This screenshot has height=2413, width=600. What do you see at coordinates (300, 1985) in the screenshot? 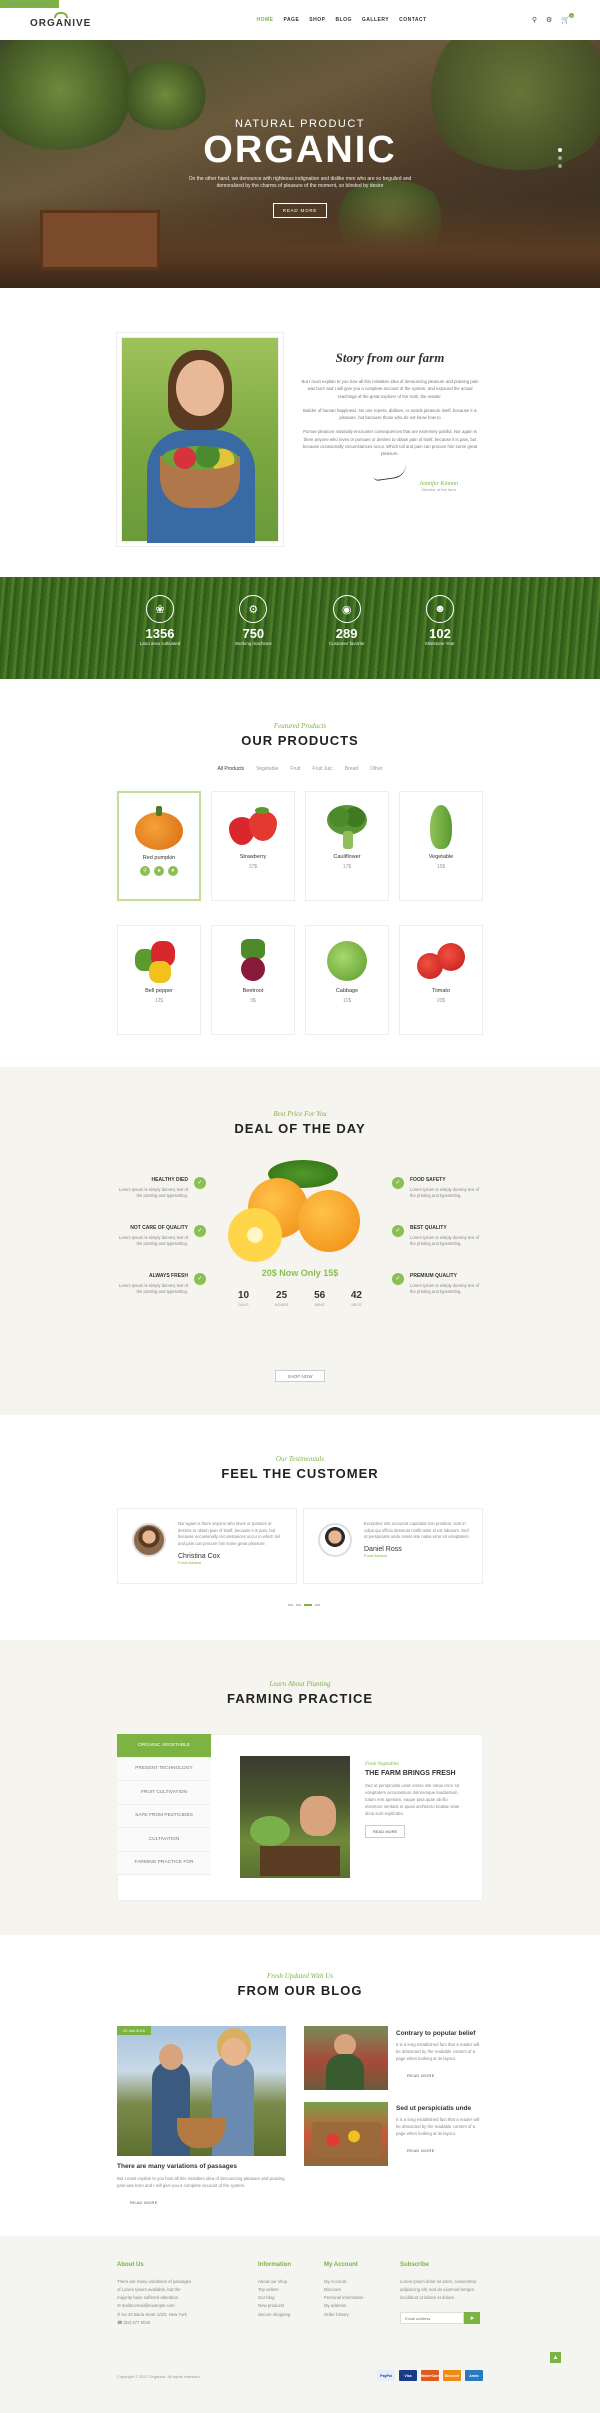
I see `blog-heading: Fresh Updated With Us FROM OUR BLOG` at bounding box center [300, 1985].